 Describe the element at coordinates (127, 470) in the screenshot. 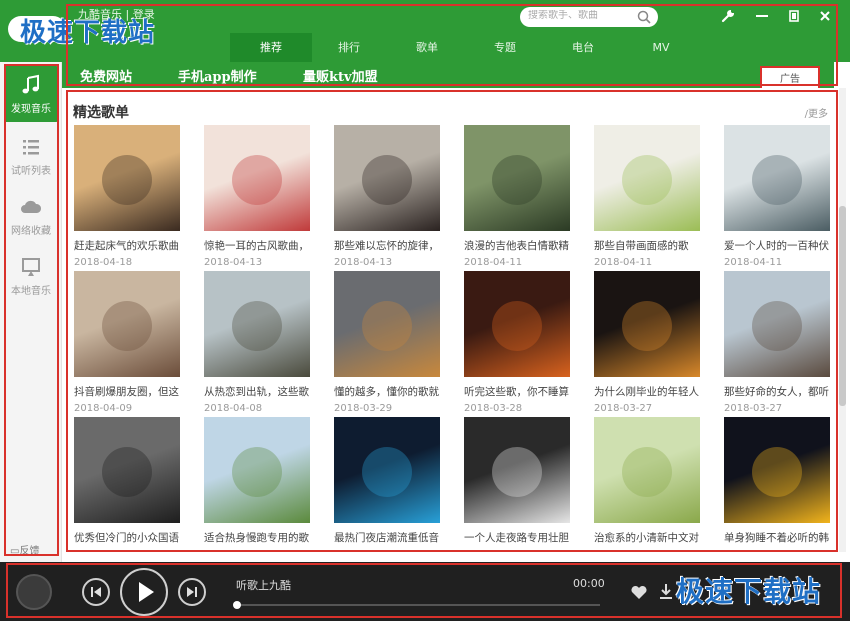

I see `singer-man-cover` at that location.